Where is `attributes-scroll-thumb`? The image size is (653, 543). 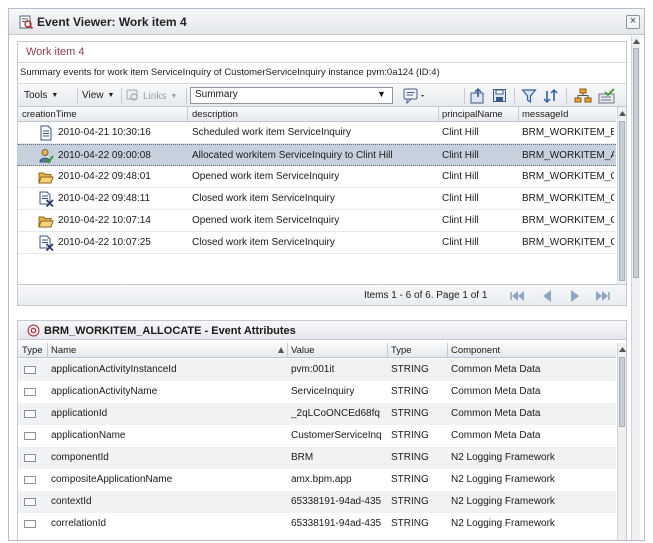
attributes-scroll-thumb is located at coordinates (622, 392).